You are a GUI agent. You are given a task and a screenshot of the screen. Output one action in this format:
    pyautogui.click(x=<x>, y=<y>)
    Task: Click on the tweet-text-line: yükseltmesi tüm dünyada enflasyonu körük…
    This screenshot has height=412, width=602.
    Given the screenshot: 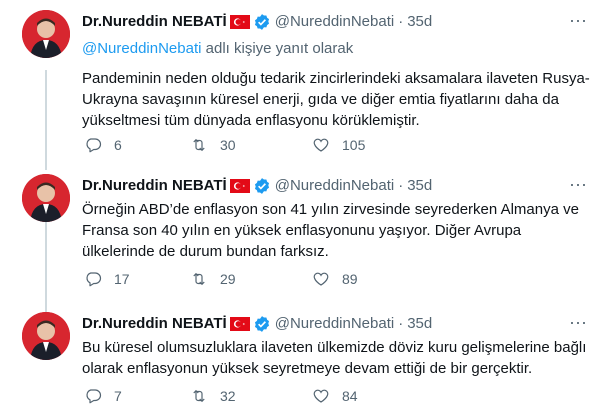 What is the action you would take?
    pyautogui.click(x=251, y=120)
    